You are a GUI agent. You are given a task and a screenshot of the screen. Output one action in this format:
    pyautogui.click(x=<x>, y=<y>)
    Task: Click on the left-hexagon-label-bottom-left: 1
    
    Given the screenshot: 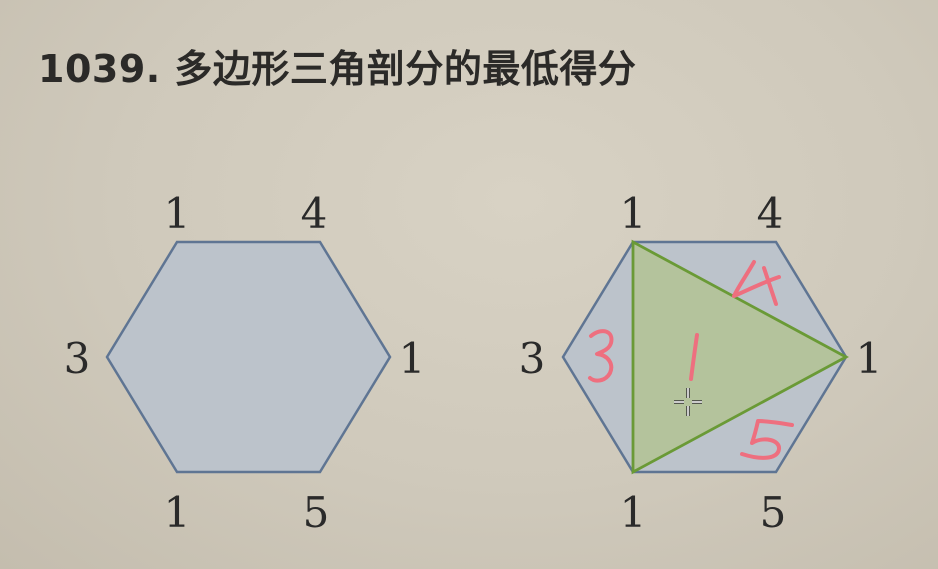 What is the action you would take?
    pyautogui.click(x=177, y=512)
    